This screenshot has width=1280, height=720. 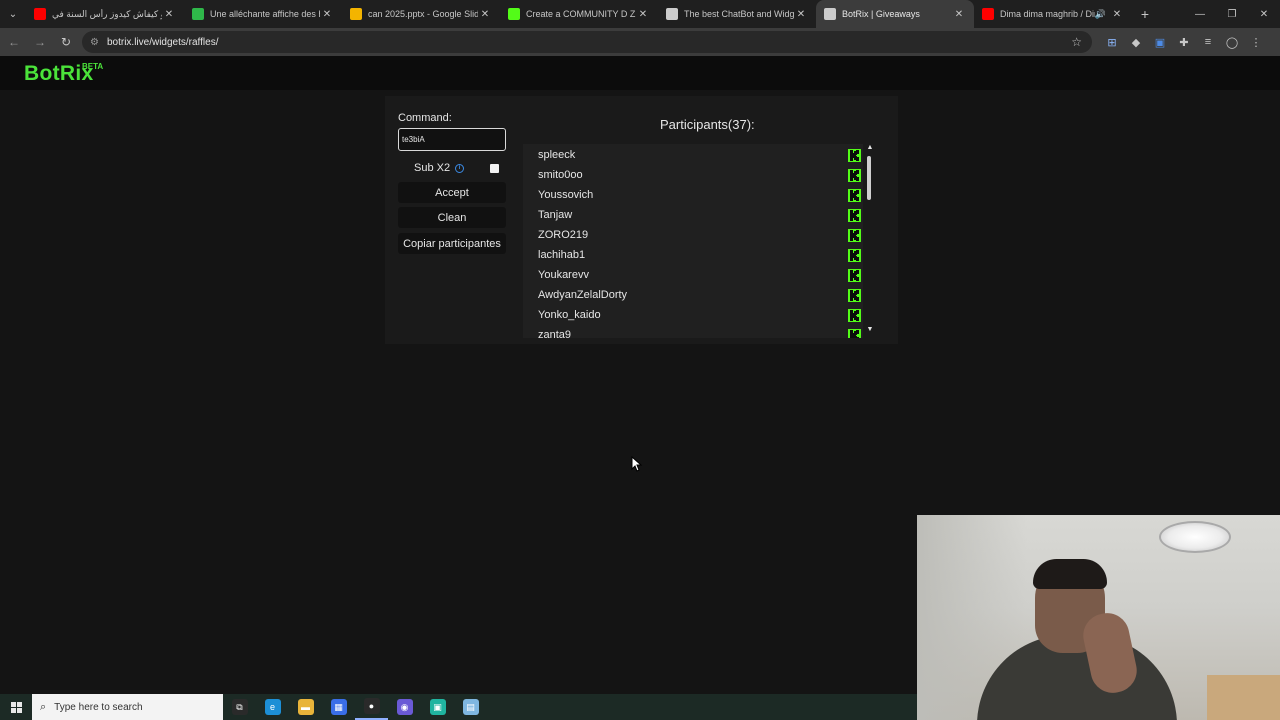 What do you see at coordinates (1195, 537) in the screenshot?
I see `ceiling-light` at bounding box center [1195, 537].